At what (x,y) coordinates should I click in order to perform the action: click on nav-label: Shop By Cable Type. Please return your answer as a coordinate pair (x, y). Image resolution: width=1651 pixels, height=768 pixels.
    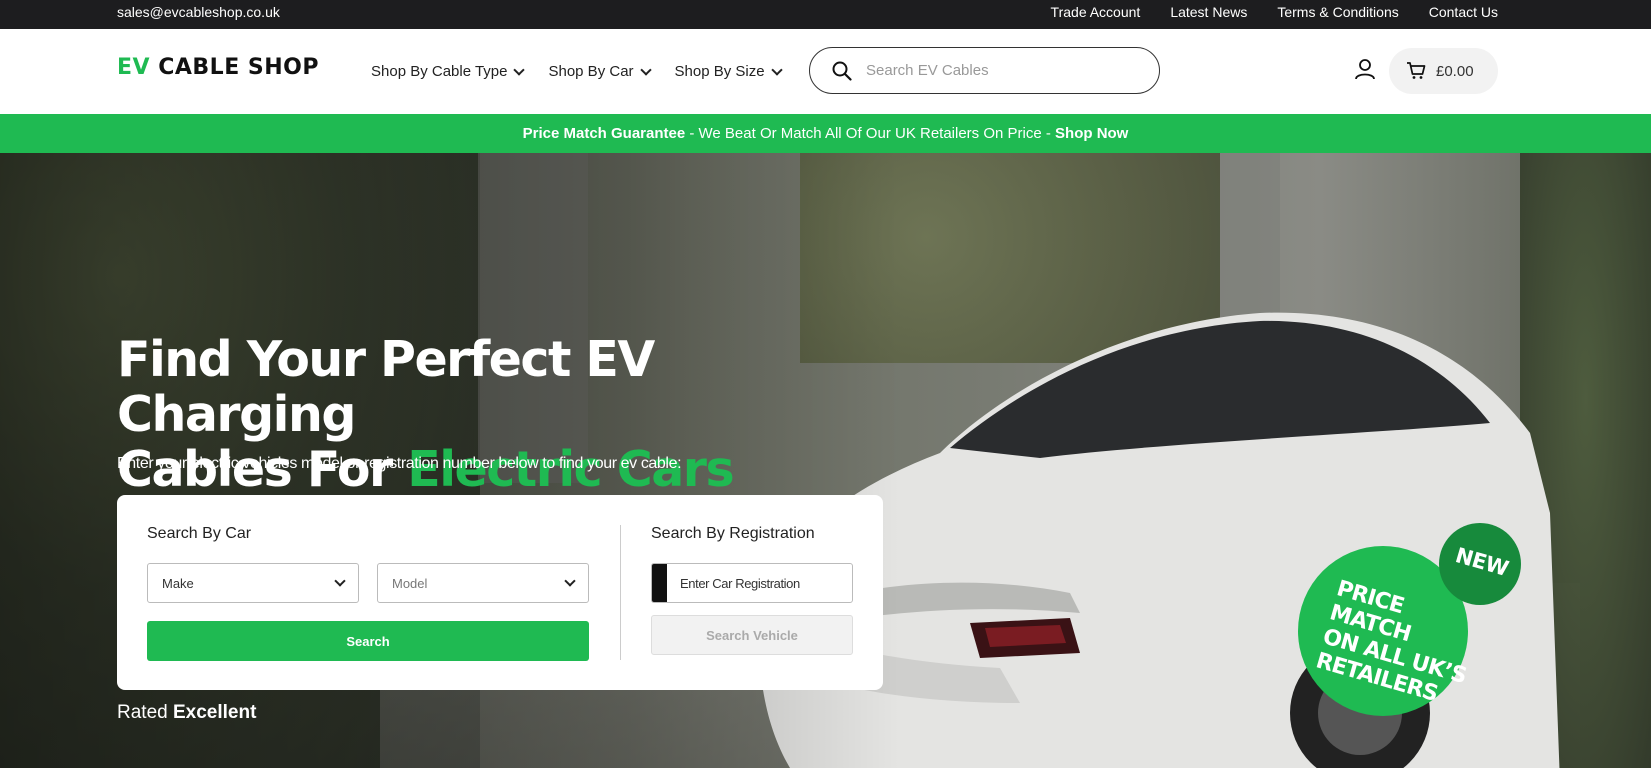
    Looking at the image, I should click on (439, 71).